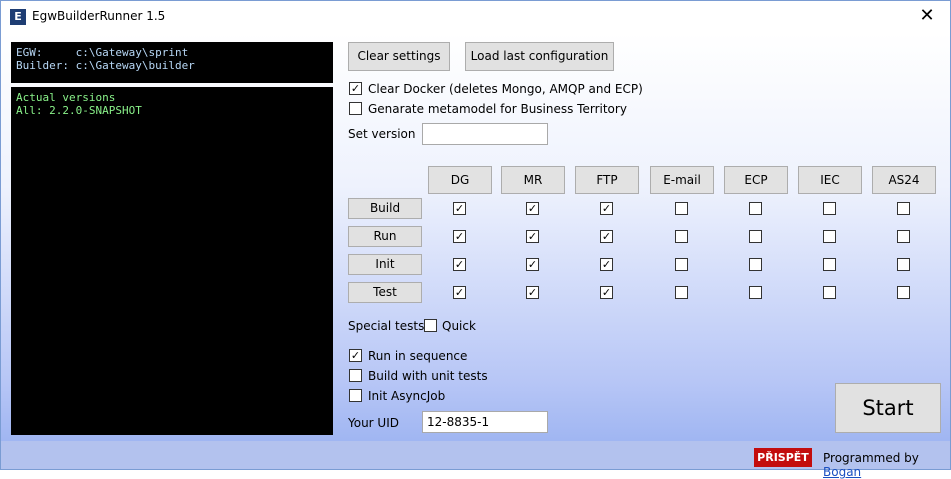 The width and height of the screenshot is (951, 479). What do you see at coordinates (79, 110) in the screenshot?
I see `console-line-all: All: 2.2.0-SNAPSHOT` at bounding box center [79, 110].